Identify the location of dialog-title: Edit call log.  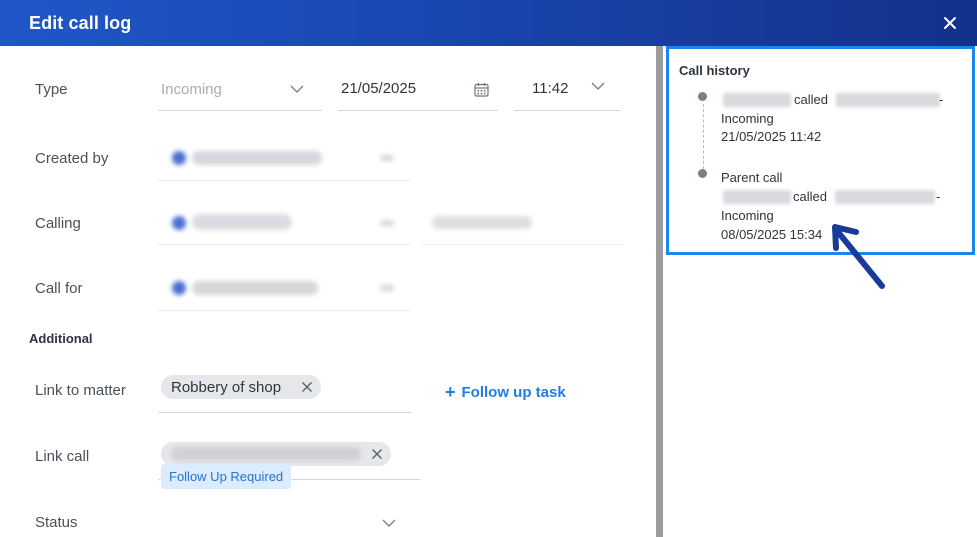
(80, 22).